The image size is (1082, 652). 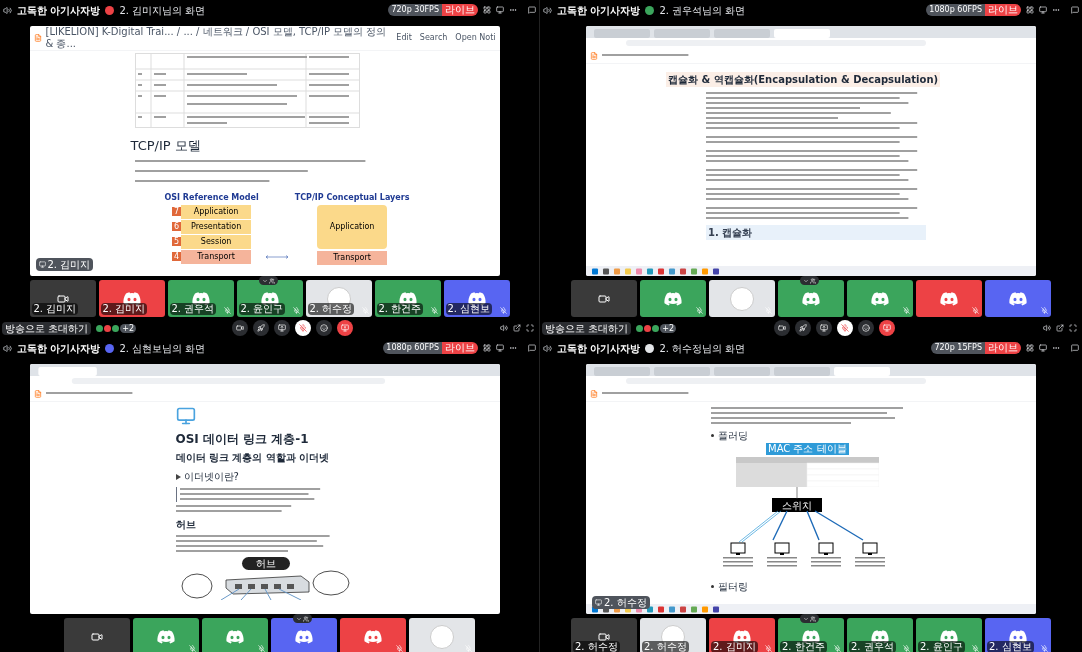 What do you see at coordinates (949, 635) in the screenshot?
I see `participant-tile: 2. 윤인구` at bounding box center [949, 635].